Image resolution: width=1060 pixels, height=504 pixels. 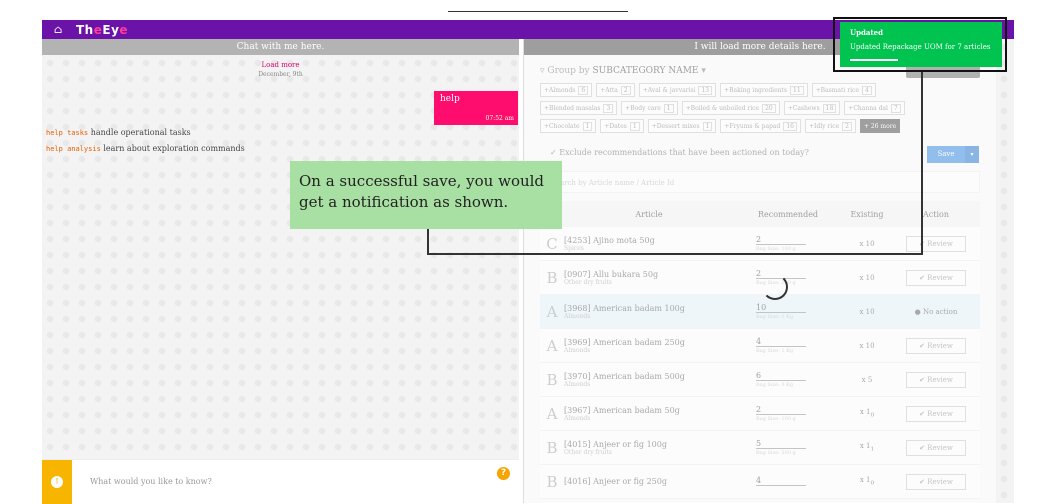 What do you see at coordinates (476, 108) in the screenshot?
I see `user-message: help 07:52 am` at bounding box center [476, 108].